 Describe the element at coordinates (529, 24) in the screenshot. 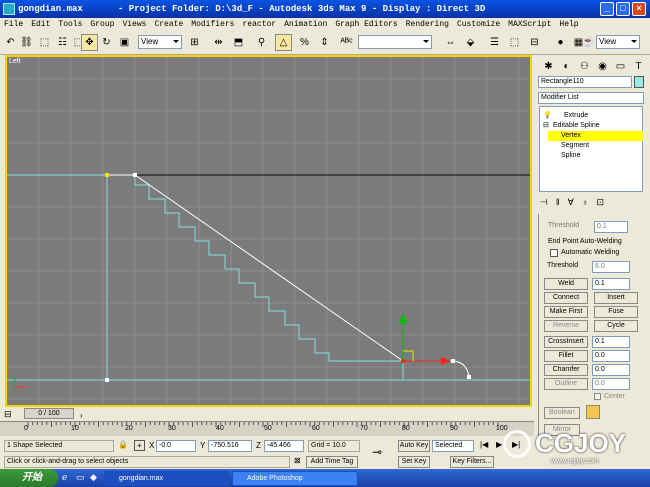

I see `menu-maxscript: MAXScript` at that location.